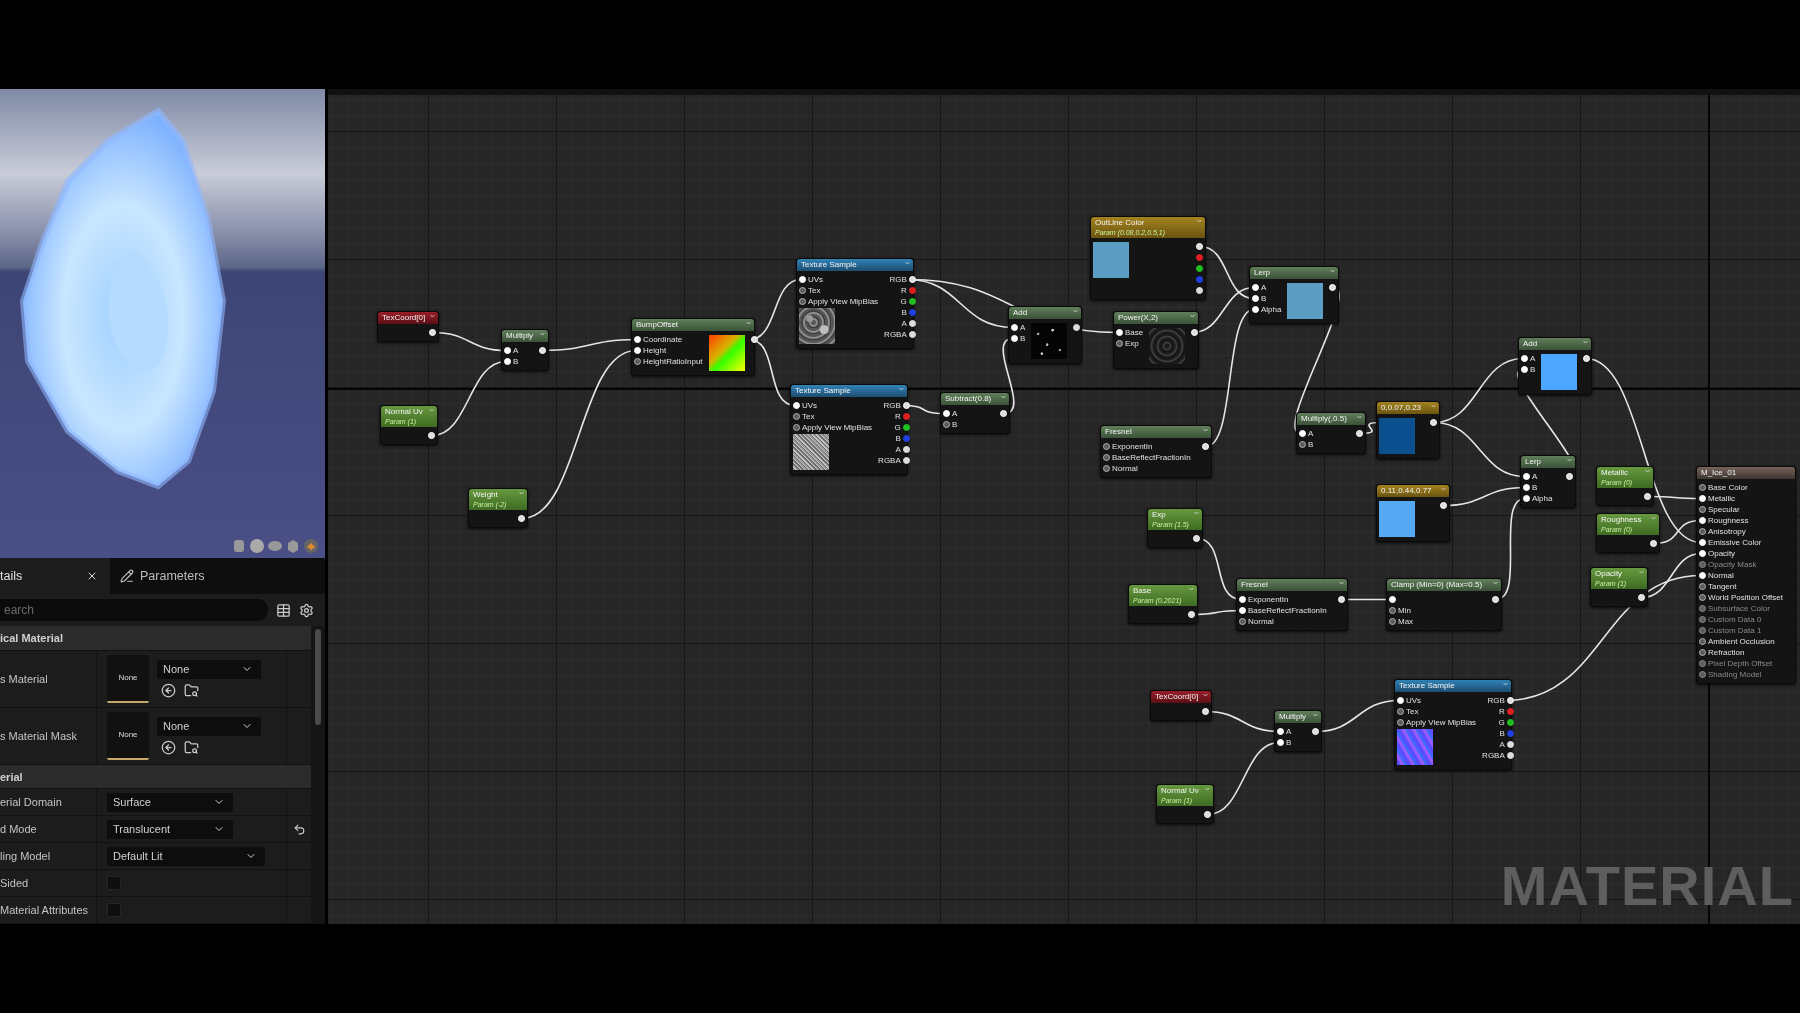 The height and width of the screenshot is (1013, 1800). Describe the element at coordinates (170, 829) in the screenshot. I see `property-dropdown: Translucent` at that location.